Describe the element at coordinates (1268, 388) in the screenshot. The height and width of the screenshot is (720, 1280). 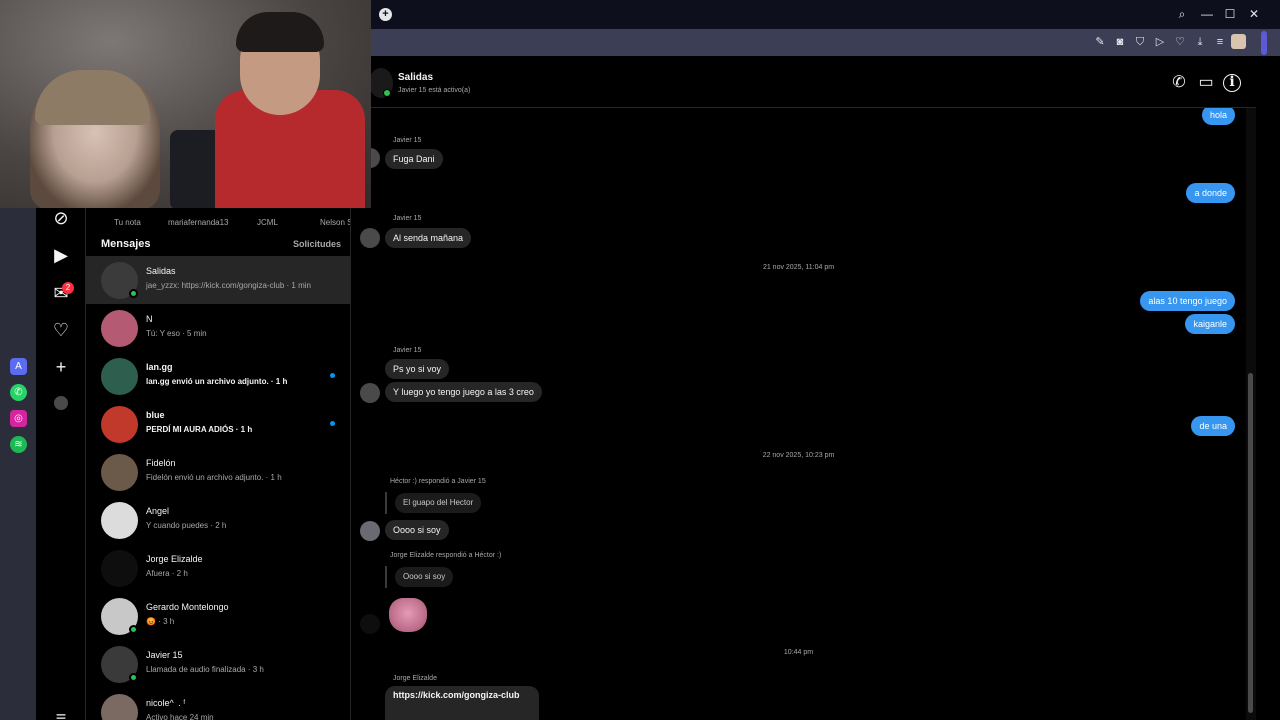
I see `right-edge` at that location.